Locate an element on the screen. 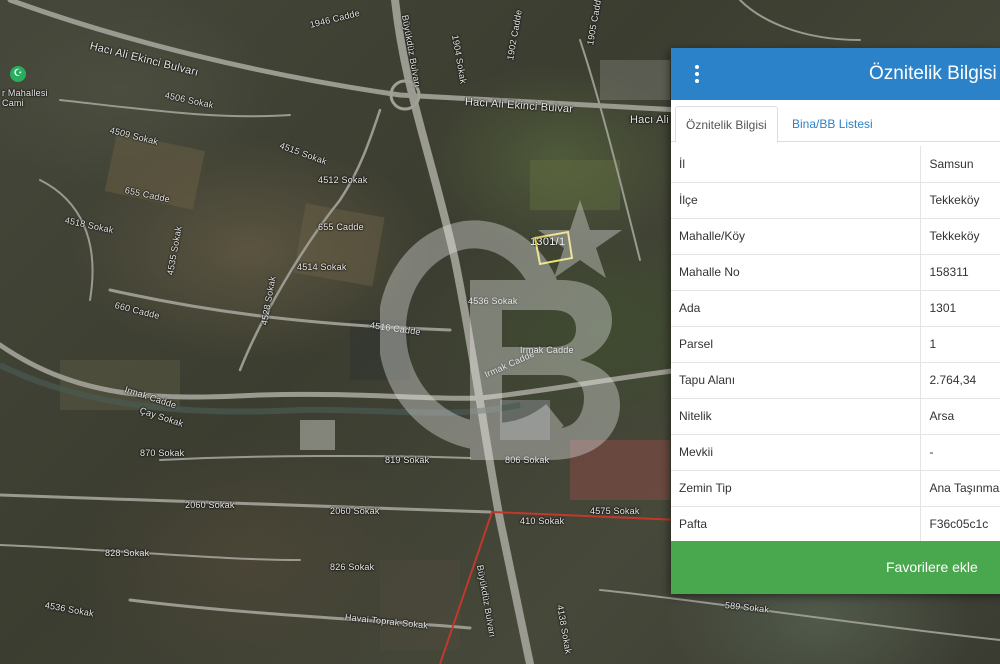 This screenshot has width=1000, height=664. street-label: 4575 Sokak is located at coordinates (615, 511).